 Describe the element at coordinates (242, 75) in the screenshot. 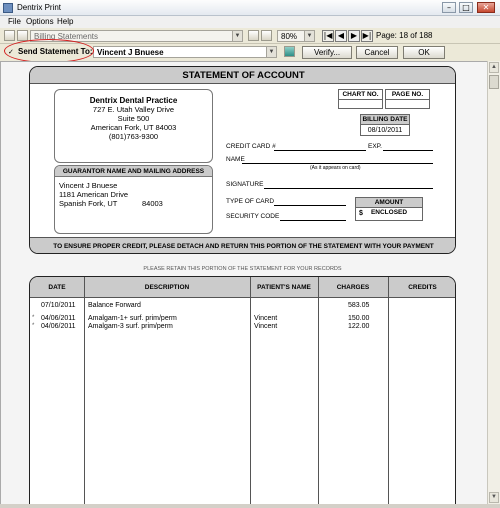

I see `statement-title: STATEMENT OF ACCOUNT` at that location.